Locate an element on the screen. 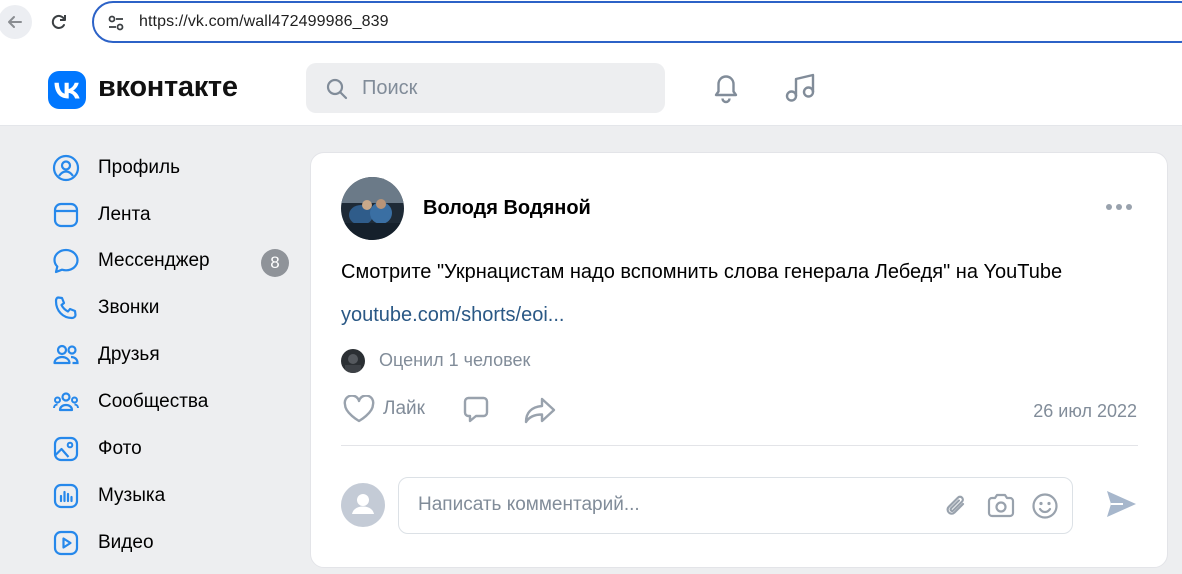 The width and height of the screenshot is (1182, 574). unread-count-badge: 8 is located at coordinates (275, 263).